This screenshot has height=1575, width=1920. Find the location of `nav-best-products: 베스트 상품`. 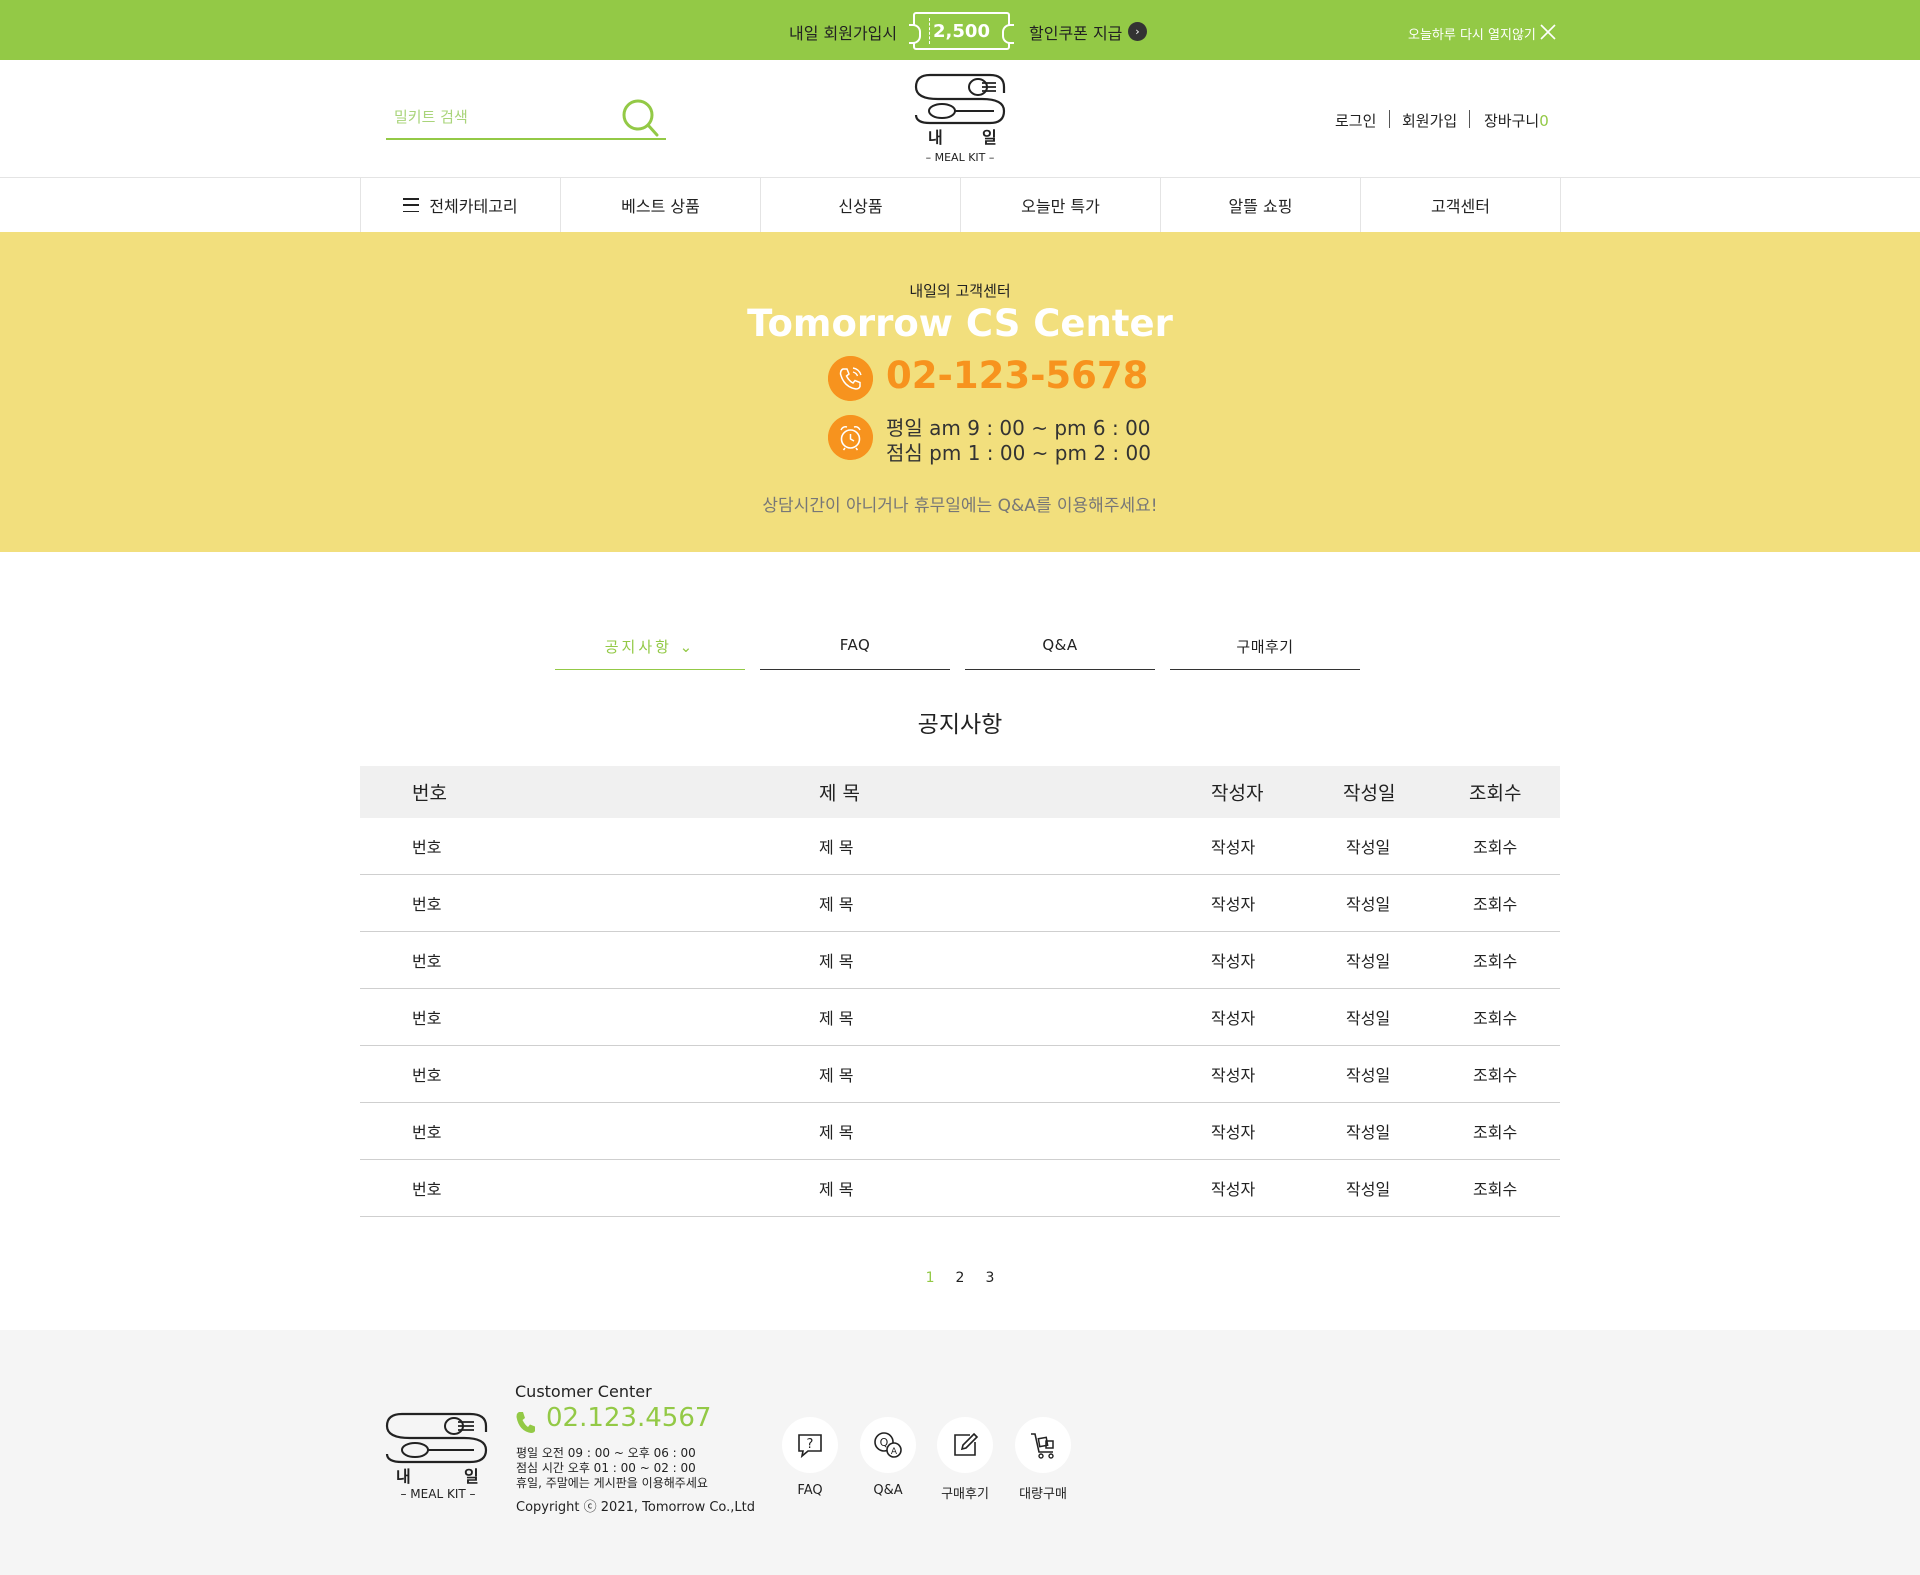

nav-best-products: 베스트 상품 is located at coordinates (661, 205).